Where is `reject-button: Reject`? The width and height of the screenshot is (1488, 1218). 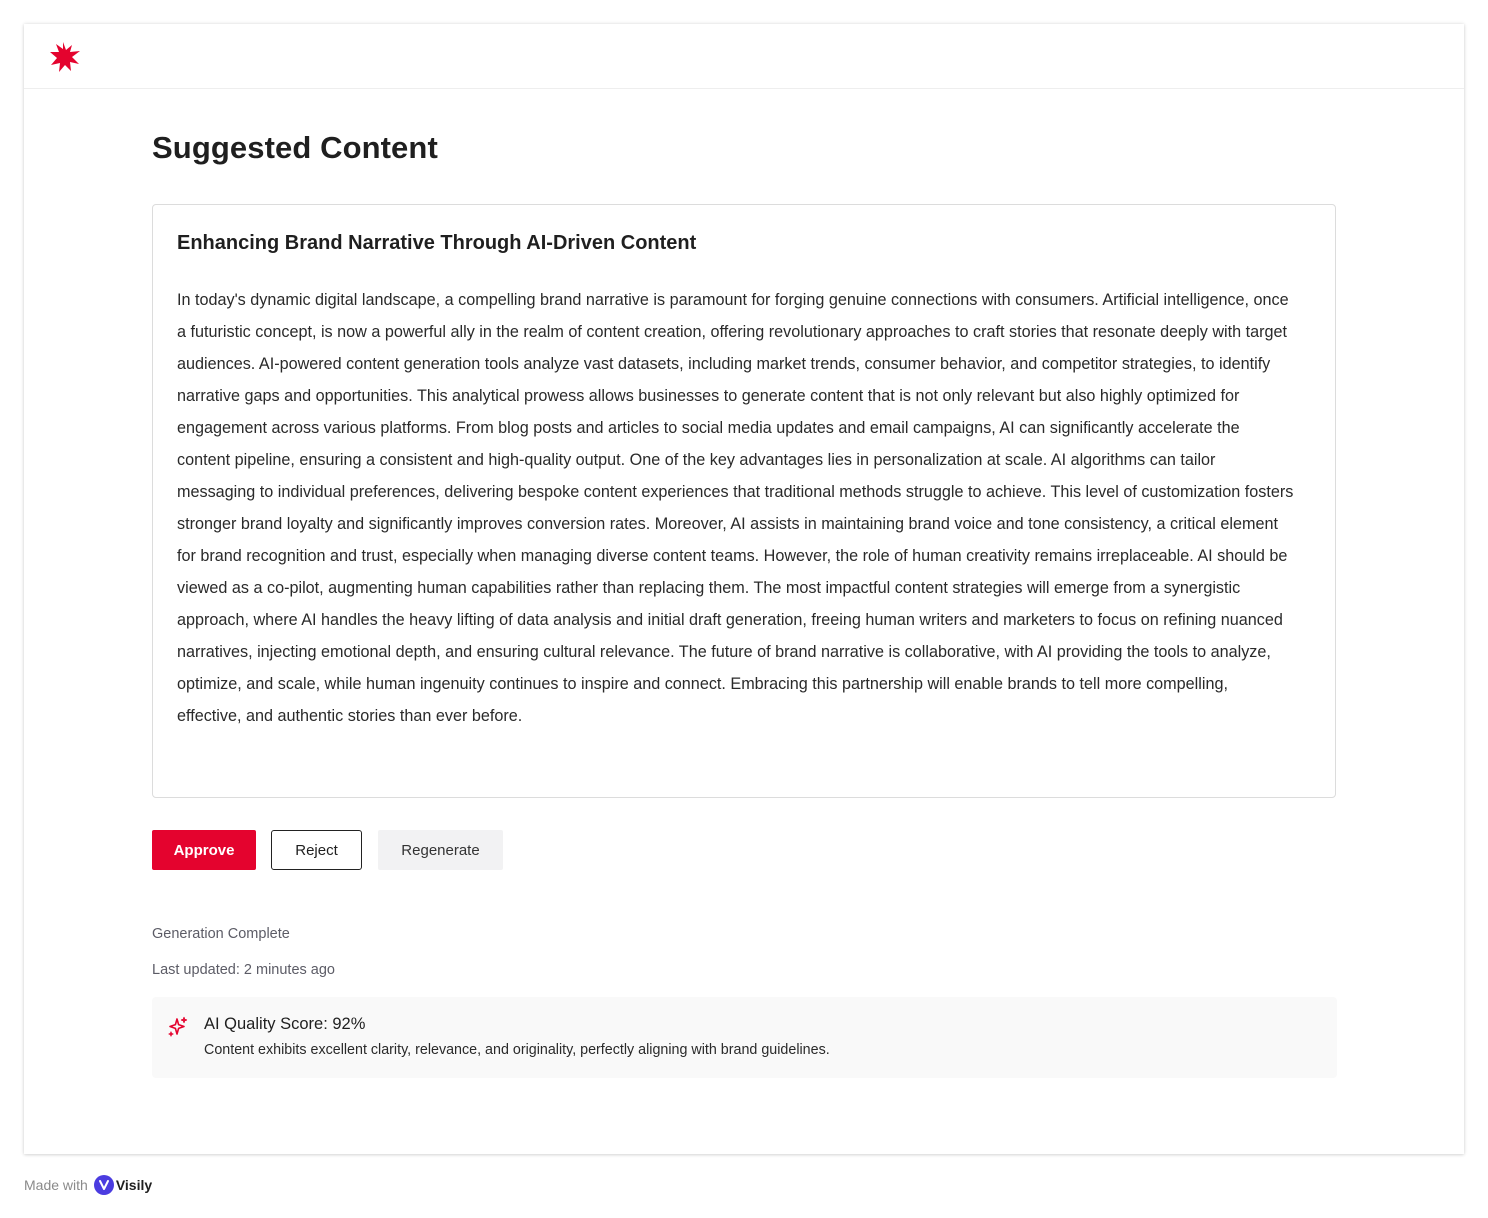 reject-button: Reject is located at coordinates (316, 850).